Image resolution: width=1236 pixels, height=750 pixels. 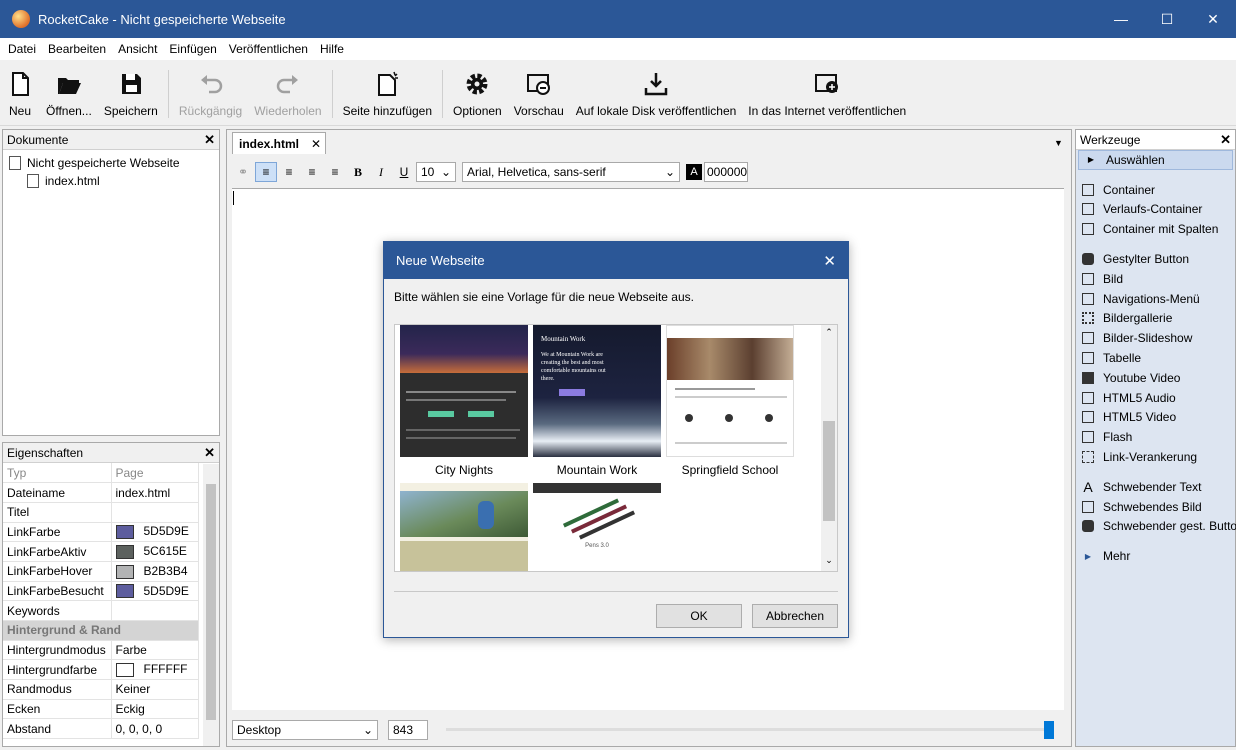 What do you see at coordinates (1155, 190) in the screenshot?
I see `tool-container: Container` at bounding box center [1155, 190].